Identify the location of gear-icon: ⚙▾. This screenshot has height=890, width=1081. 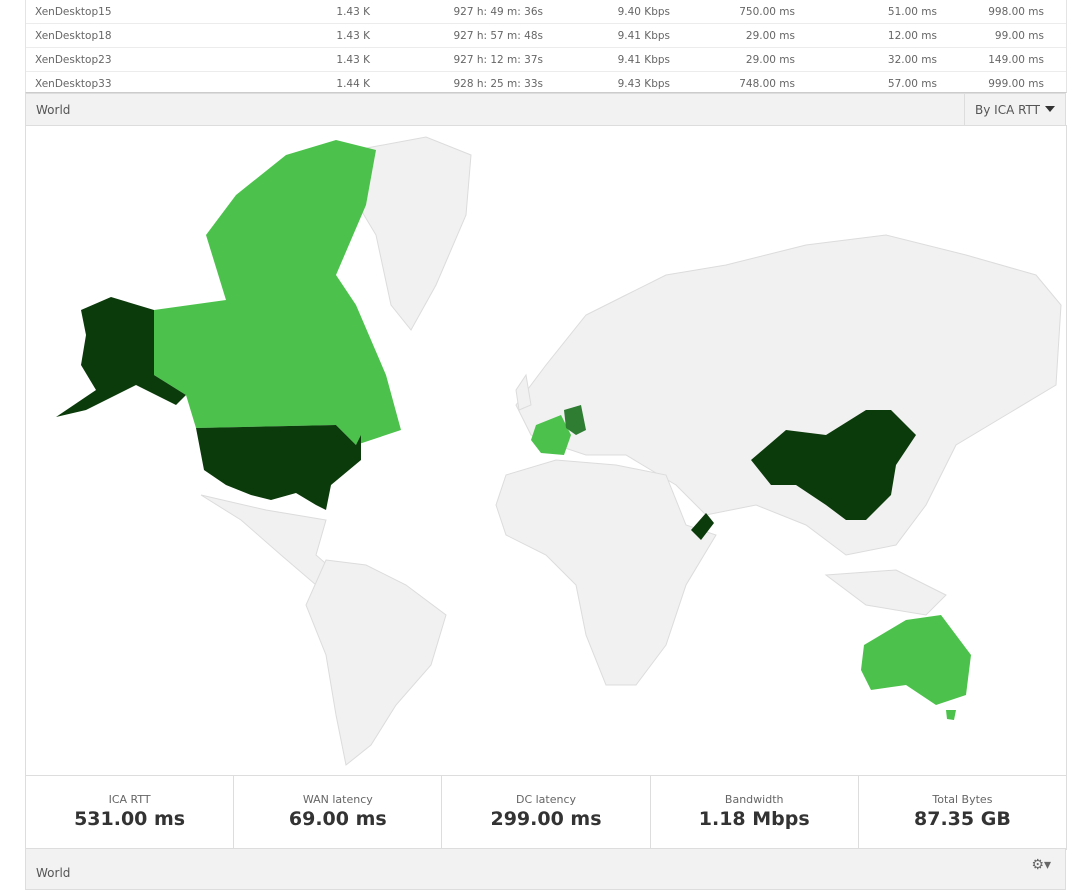
(1041, 865).